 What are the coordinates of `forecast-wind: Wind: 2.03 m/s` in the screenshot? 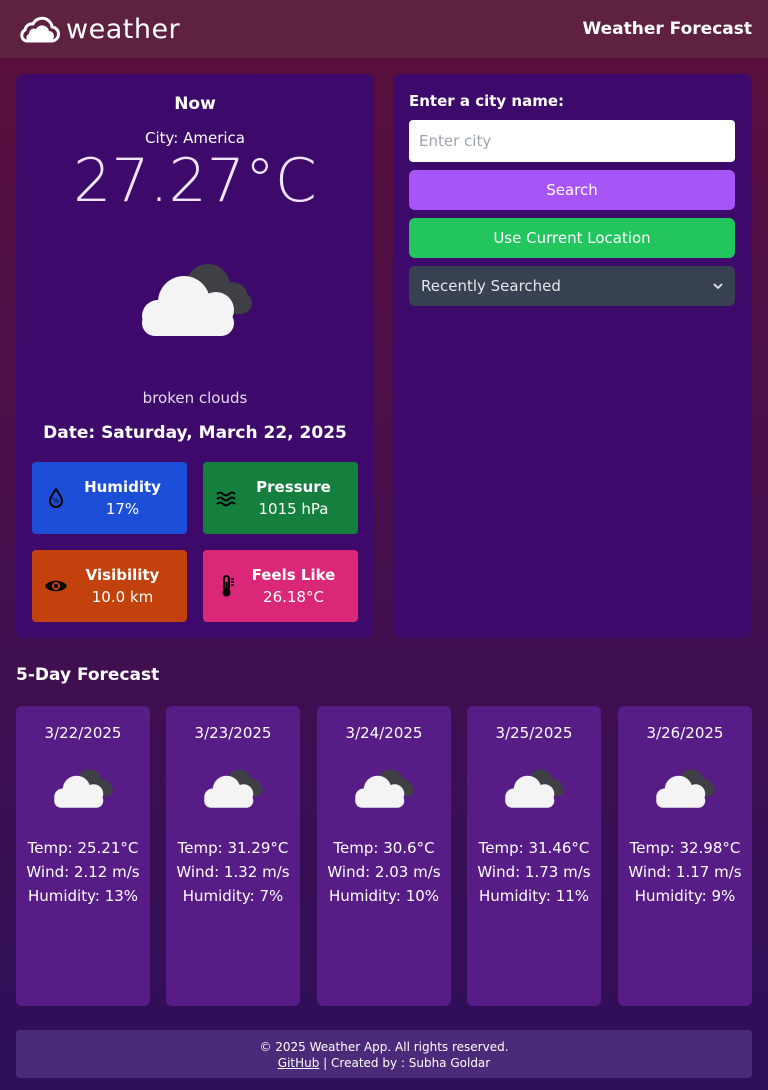 It's located at (384, 872).